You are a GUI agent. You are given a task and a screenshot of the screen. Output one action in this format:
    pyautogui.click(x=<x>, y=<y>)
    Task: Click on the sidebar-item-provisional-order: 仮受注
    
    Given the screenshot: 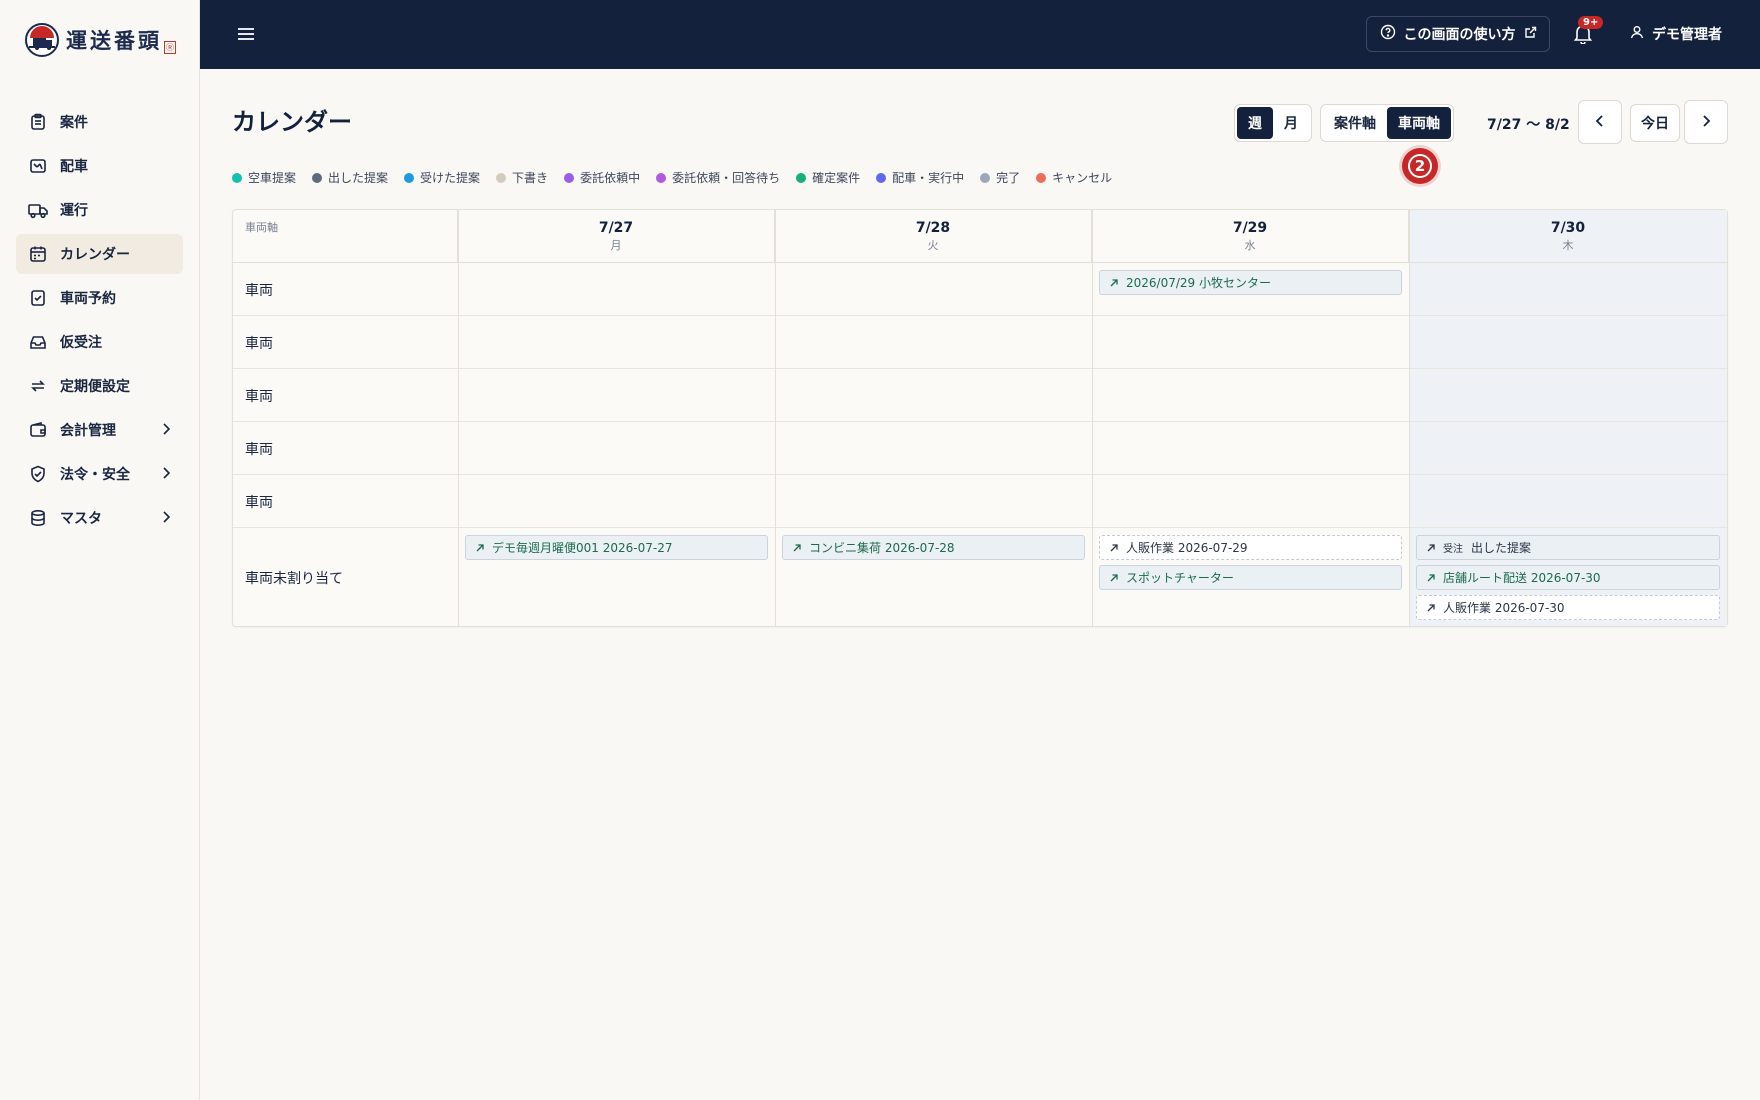 What is the action you would take?
    pyautogui.click(x=99, y=342)
    